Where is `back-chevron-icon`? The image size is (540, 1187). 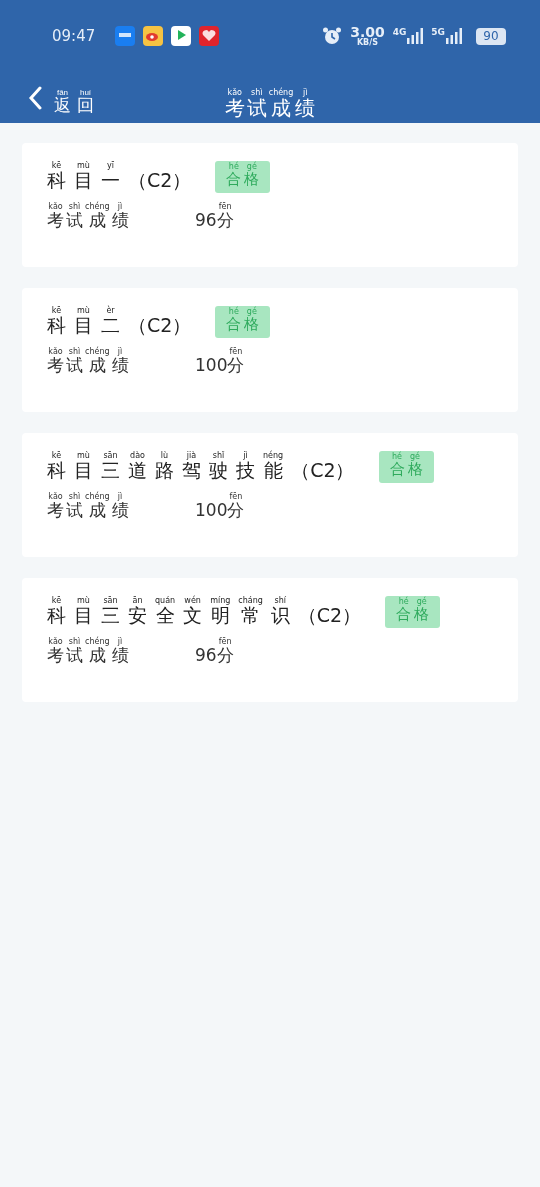
back-chevron-icon is located at coordinates (35, 97).